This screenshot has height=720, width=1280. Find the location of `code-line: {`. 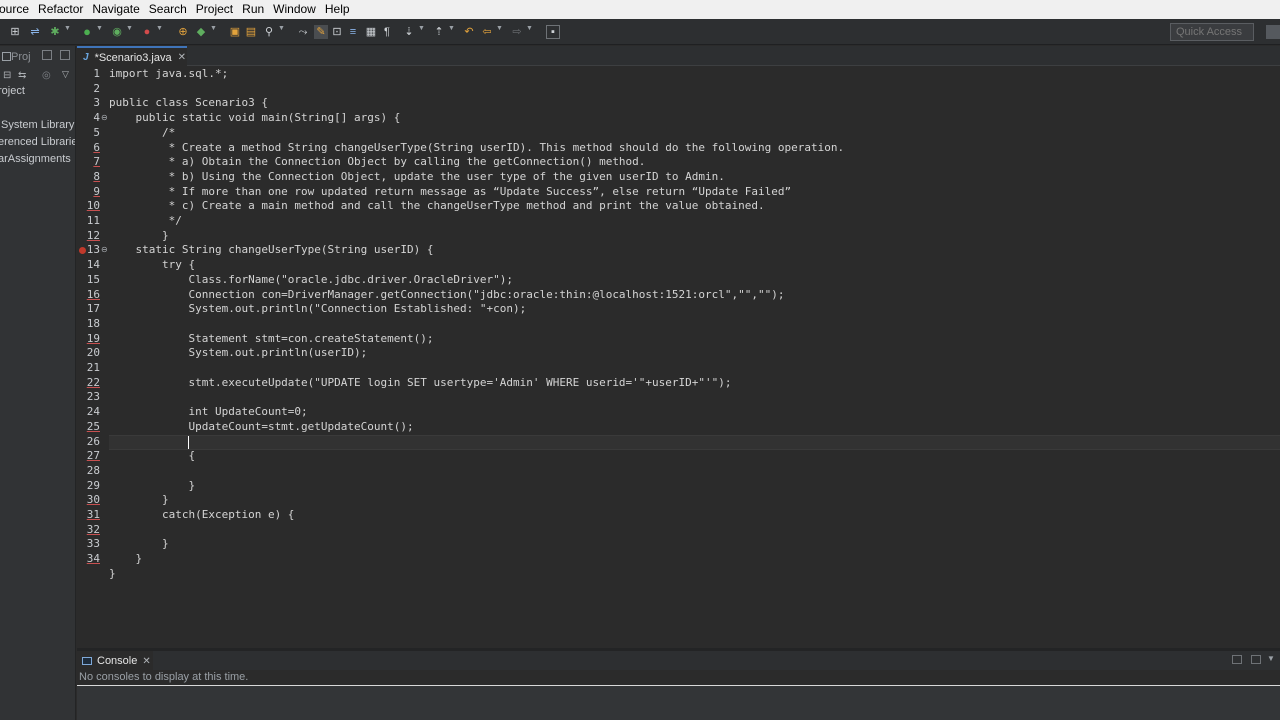

code-line: { is located at coordinates (152, 456).